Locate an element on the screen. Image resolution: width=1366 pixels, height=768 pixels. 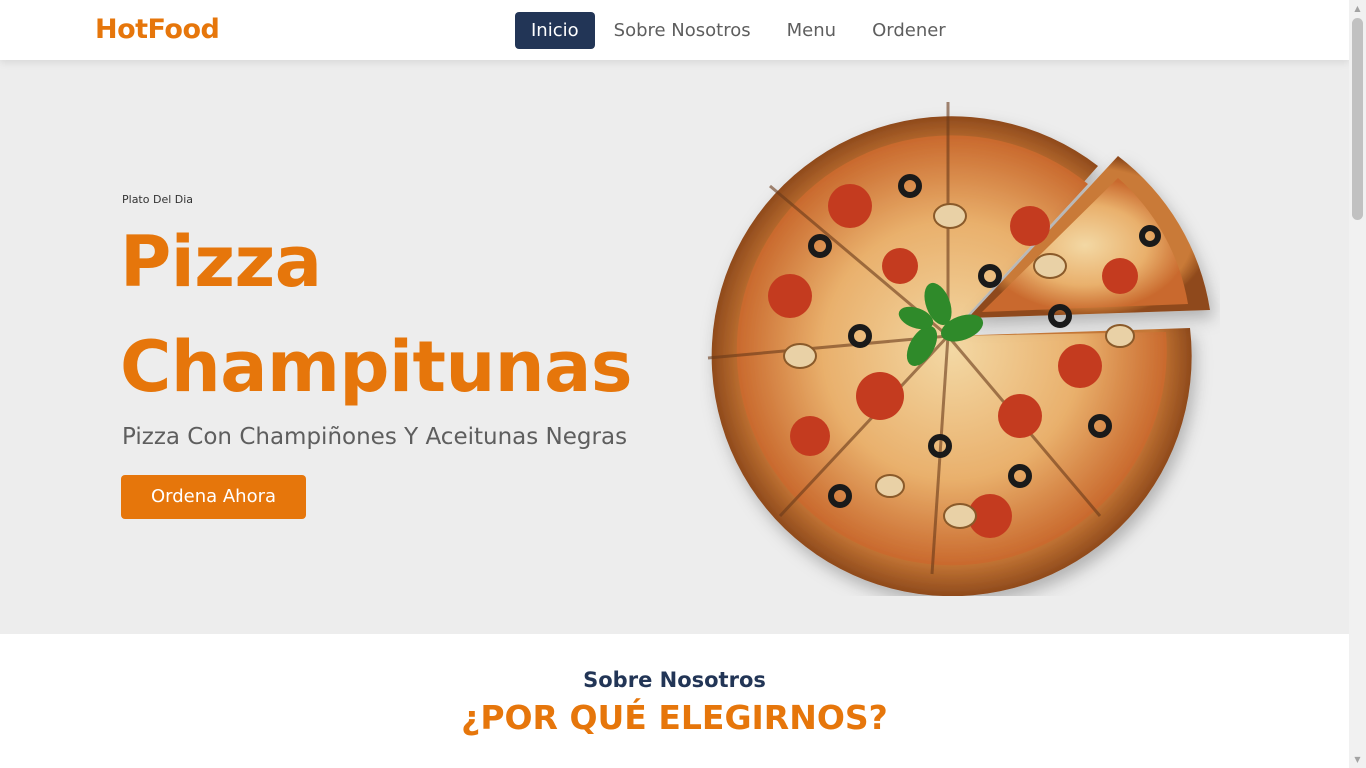
scroll-thumb is located at coordinates (1357, 119).